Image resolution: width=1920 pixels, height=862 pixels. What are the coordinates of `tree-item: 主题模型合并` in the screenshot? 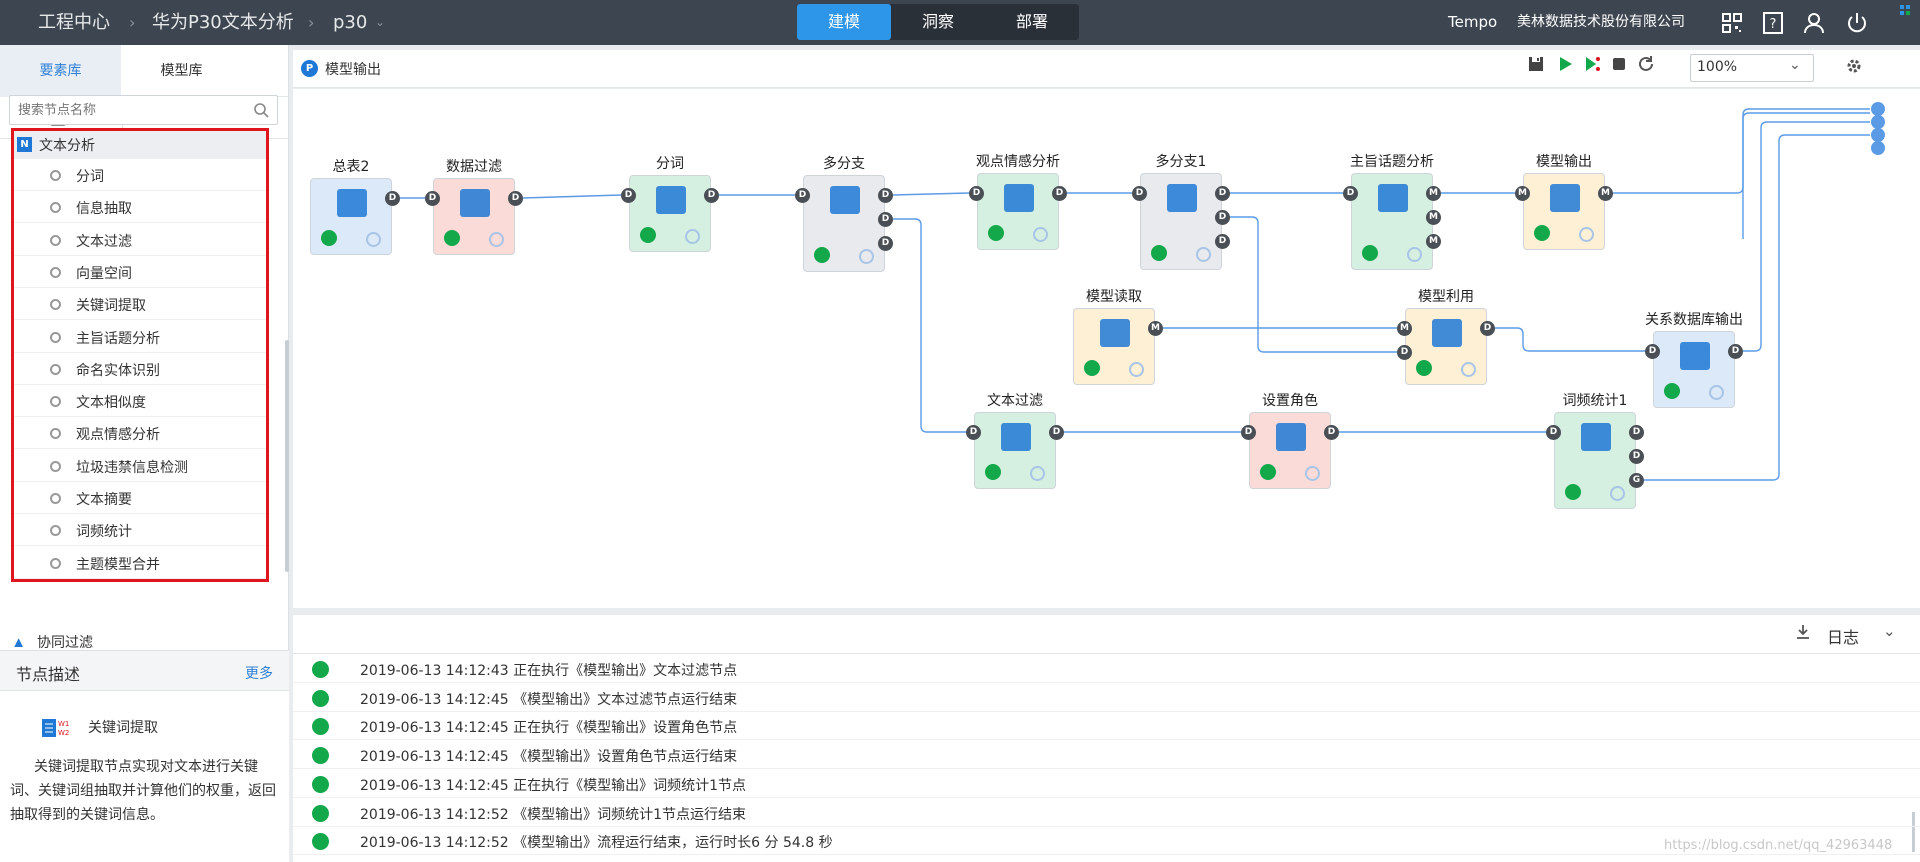 It's located at (140, 563).